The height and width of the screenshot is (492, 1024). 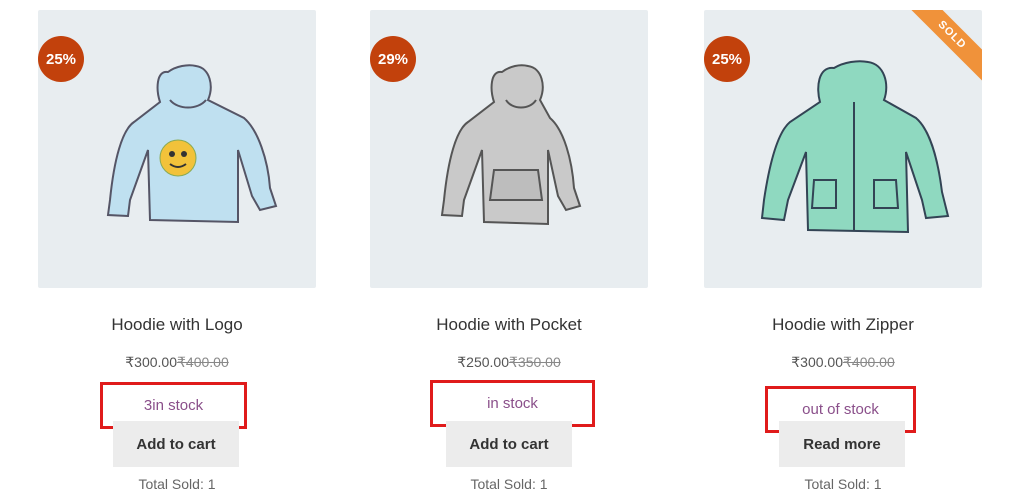 I want to click on product-title: Hoodie with Zipper, so click(x=843, y=325).